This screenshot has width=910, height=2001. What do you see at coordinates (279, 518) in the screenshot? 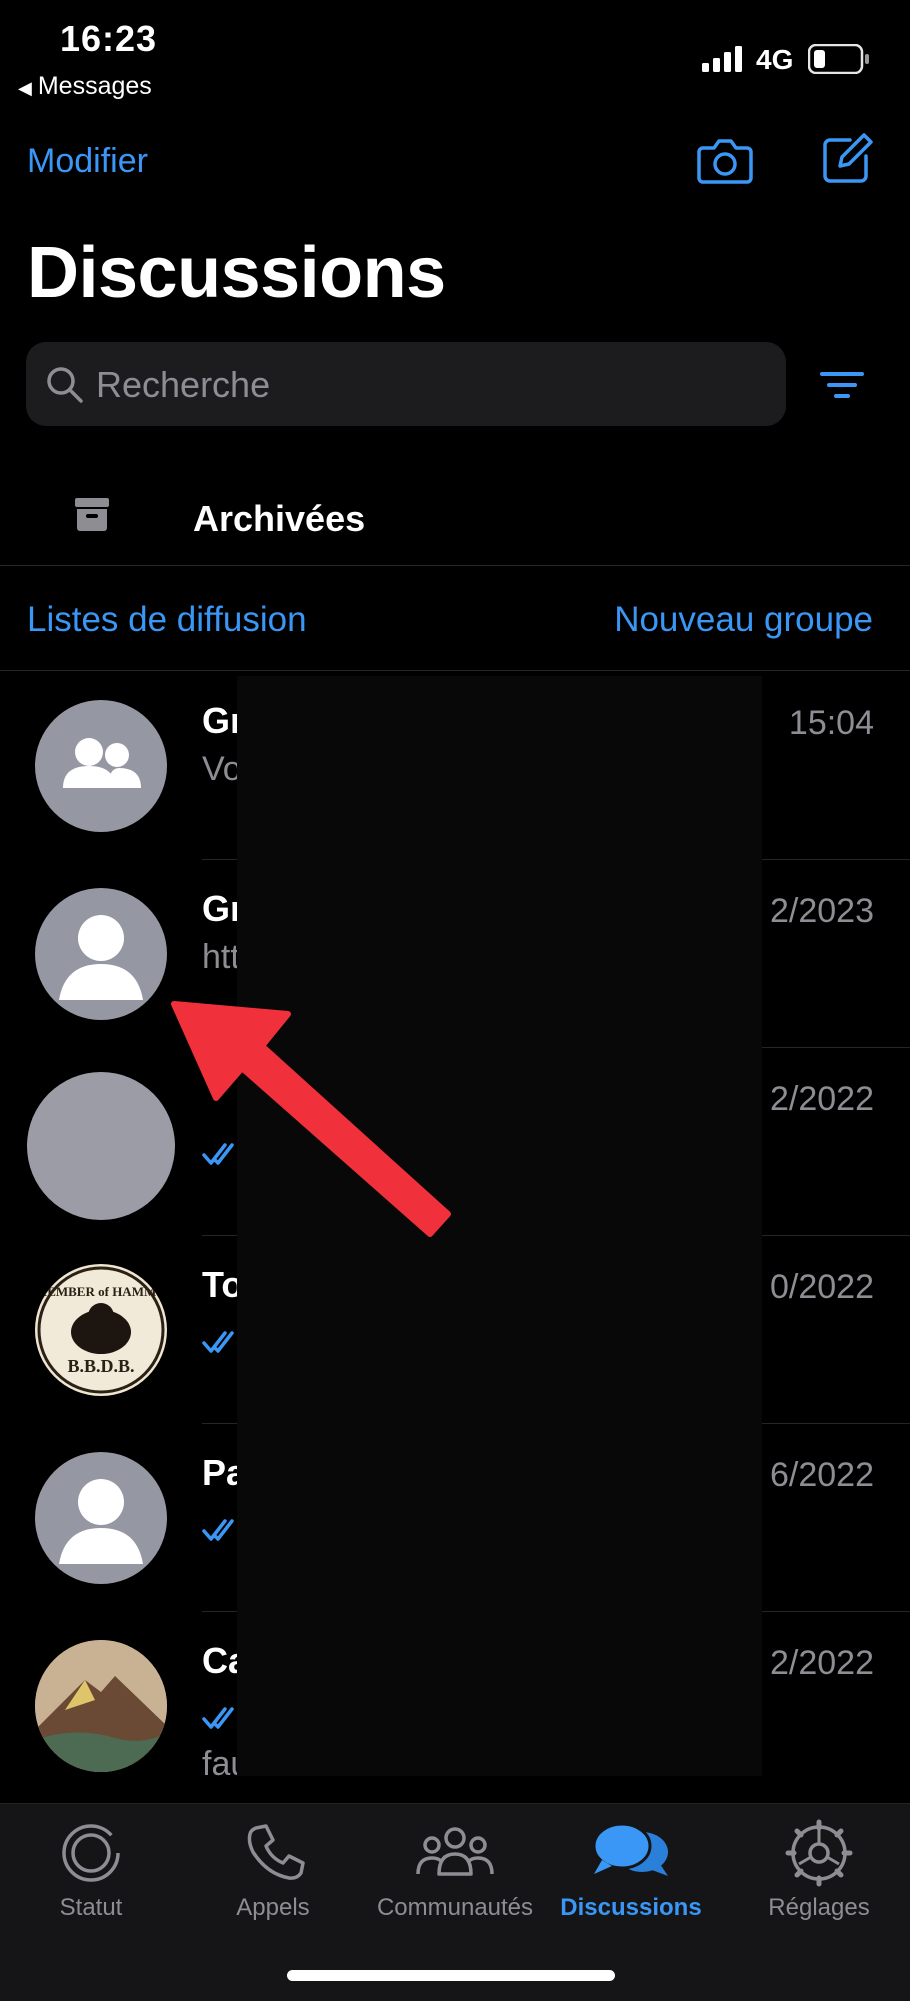
I see `archived-label: Archivées` at bounding box center [279, 518].